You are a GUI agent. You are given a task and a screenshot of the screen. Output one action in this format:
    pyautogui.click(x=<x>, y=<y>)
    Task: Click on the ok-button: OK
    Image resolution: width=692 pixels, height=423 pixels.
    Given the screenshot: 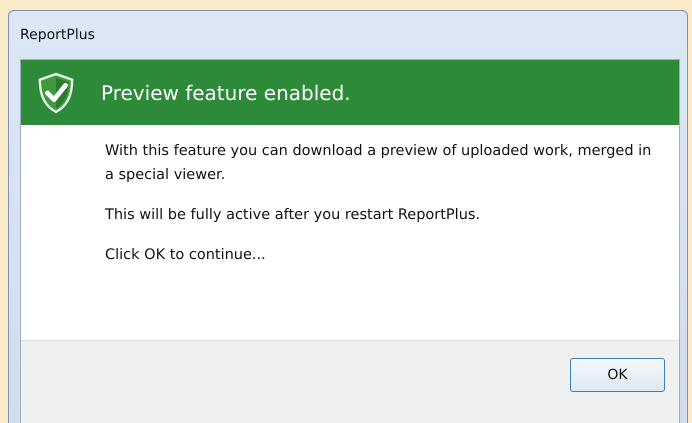 What is the action you would take?
    pyautogui.click(x=617, y=375)
    